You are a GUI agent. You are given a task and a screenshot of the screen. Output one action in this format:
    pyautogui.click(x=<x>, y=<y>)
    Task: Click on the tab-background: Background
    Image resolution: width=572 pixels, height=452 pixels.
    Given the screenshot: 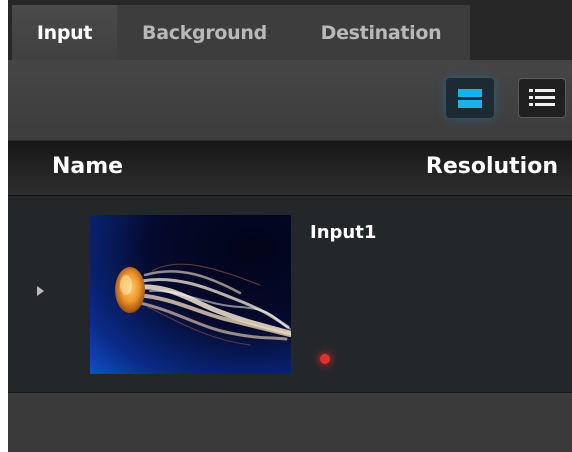 What is the action you would take?
    pyautogui.click(x=204, y=32)
    